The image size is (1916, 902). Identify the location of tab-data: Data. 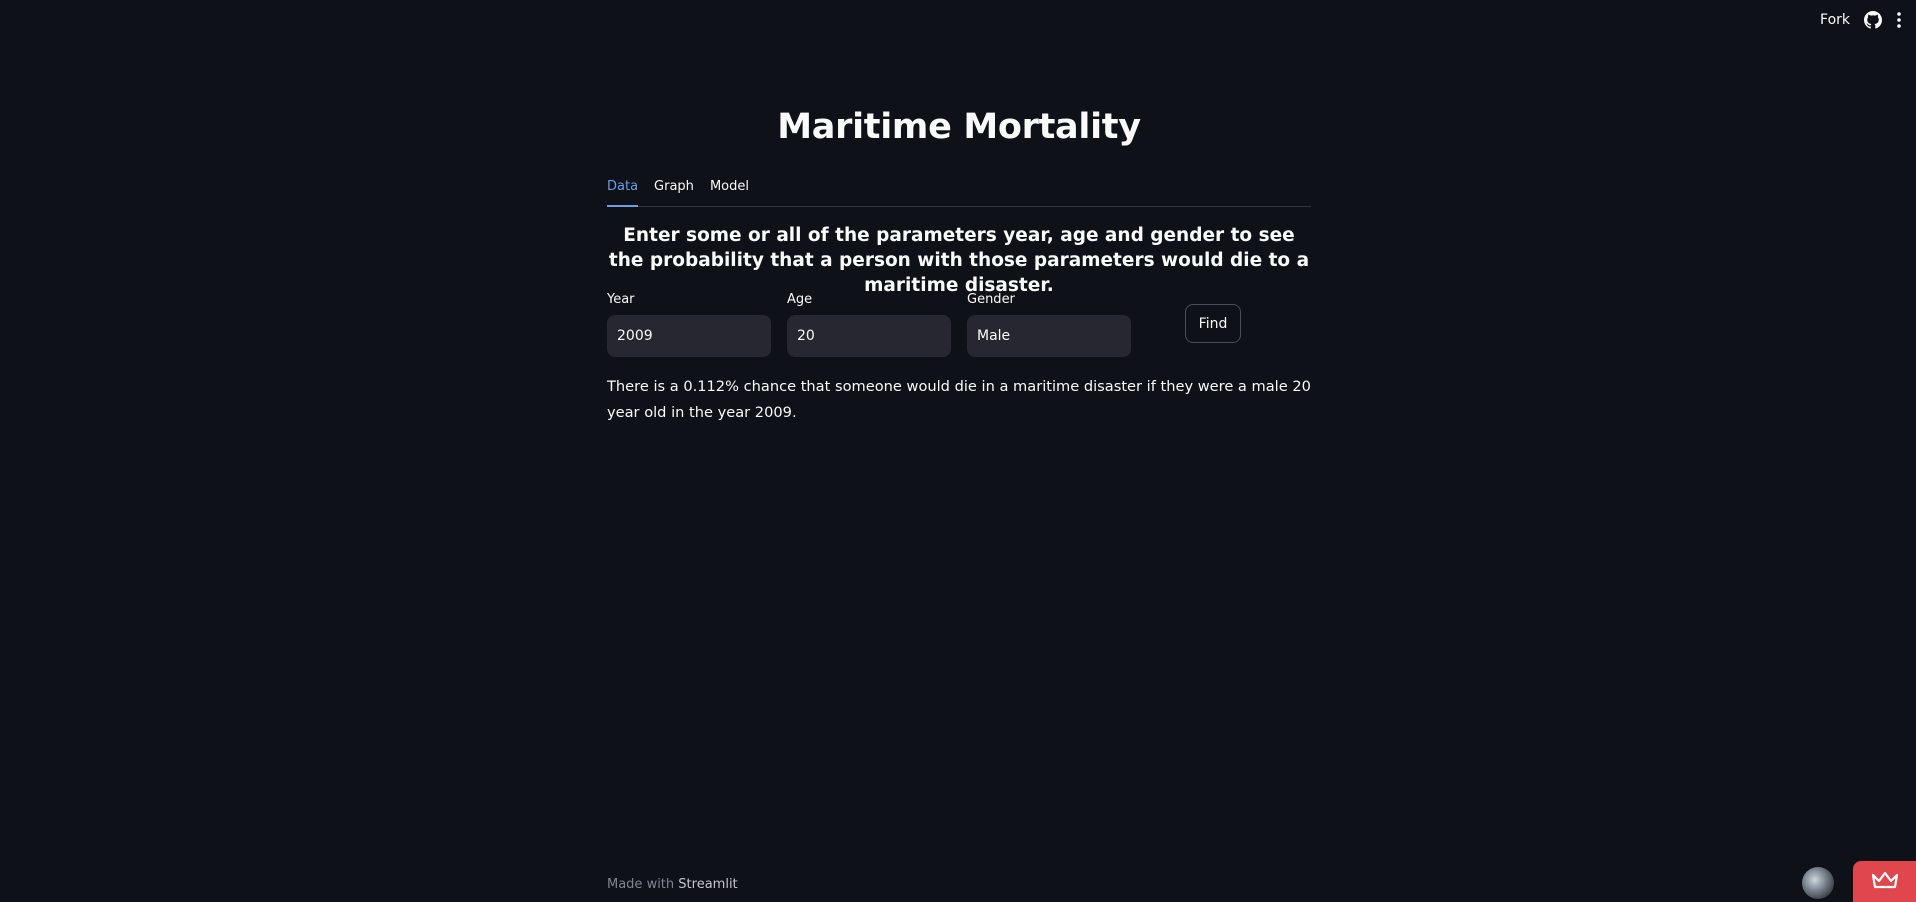
(623, 190).